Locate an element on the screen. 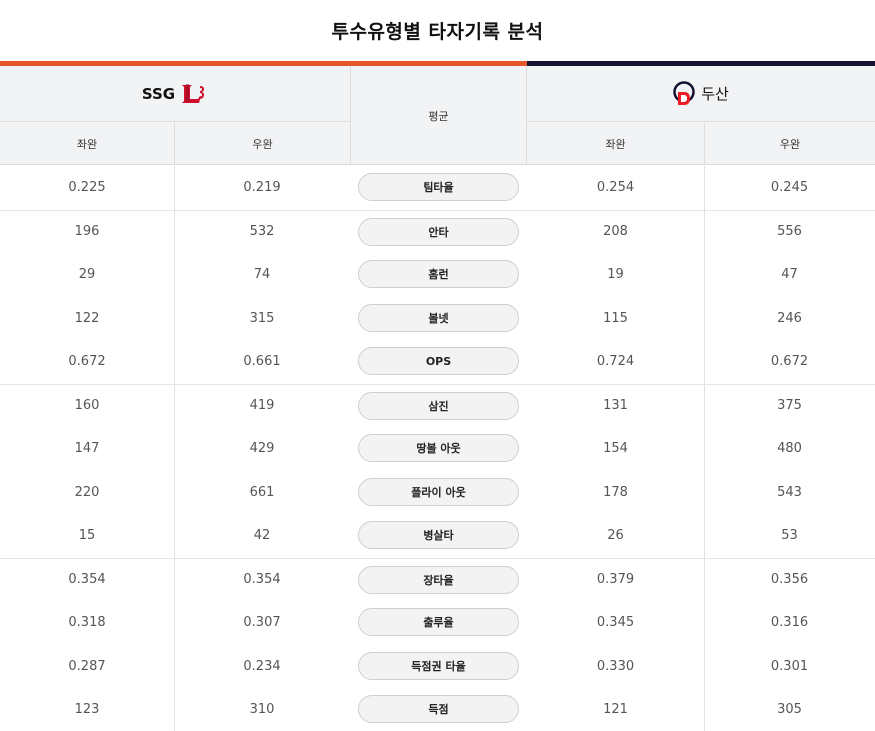 This screenshot has width=875, height=731. table-row: 122 315 115 246 볼넷 is located at coordinates (437, 319).